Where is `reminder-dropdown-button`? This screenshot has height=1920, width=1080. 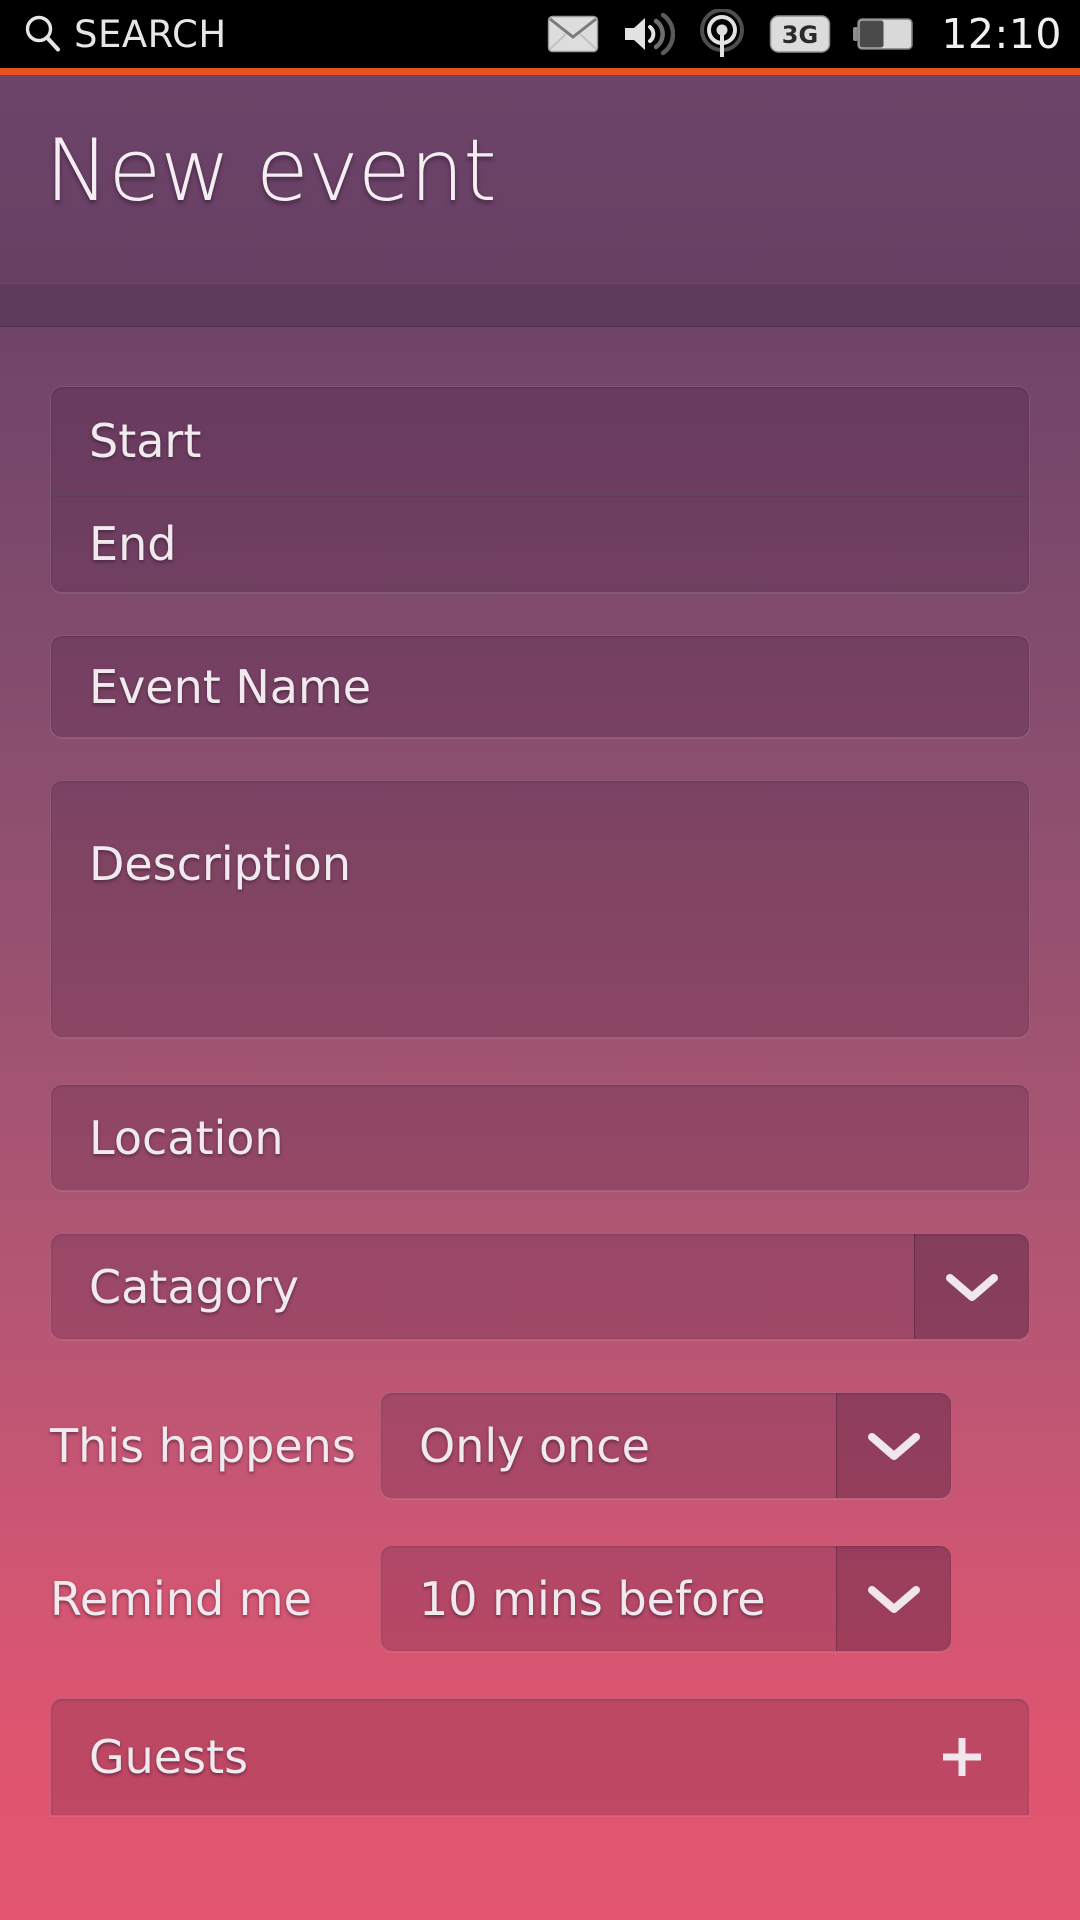
reminder-dropdown-button is located at coordinates (893, 1598).